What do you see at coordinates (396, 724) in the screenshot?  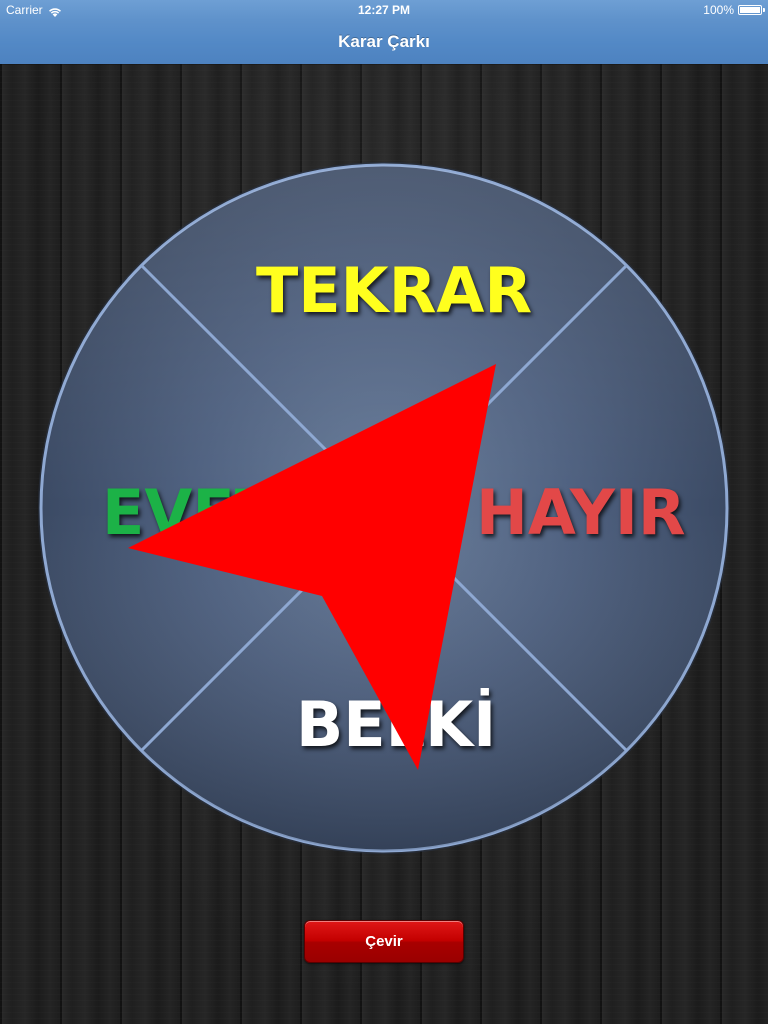 I see `segment-label-bottom: BELKİ` at bounding box center [396, 724].